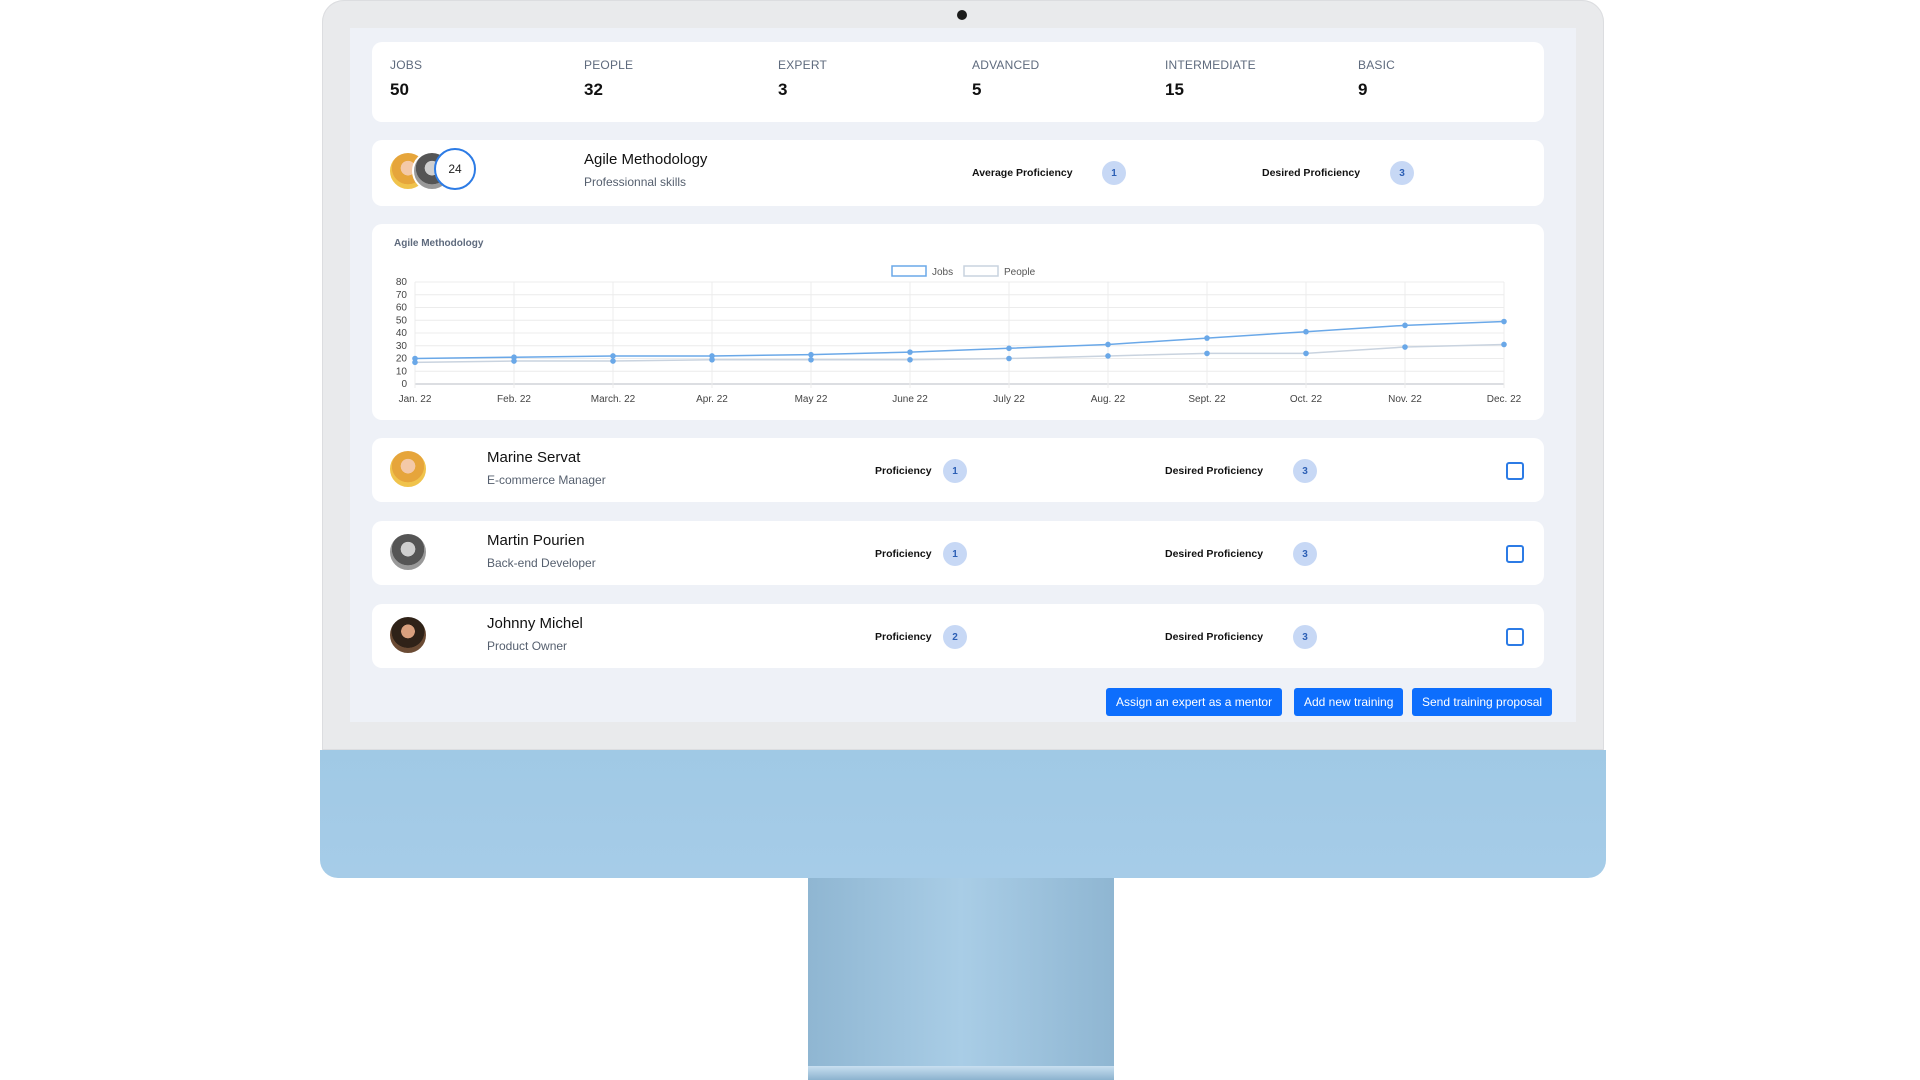 The width and height of the screenshot is (1920, 1080). I want to click on people-count-badge: 24, so click(455, 169).